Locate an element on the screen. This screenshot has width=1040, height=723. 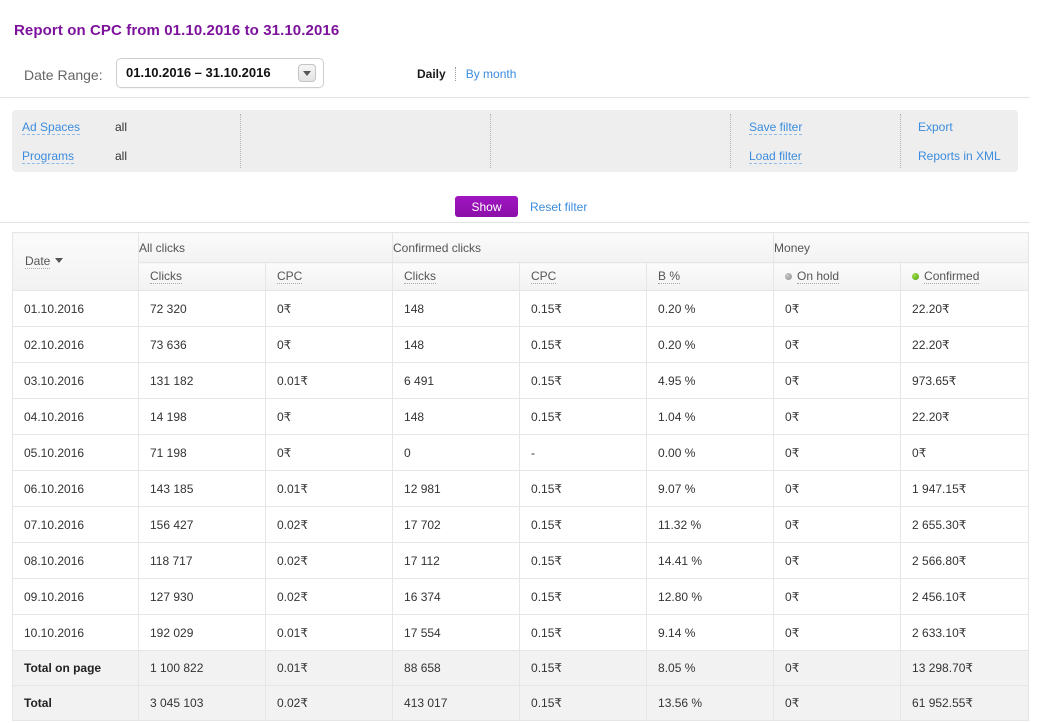
reports-xml-link: Reports in XML is located at coordinates (959, 156).